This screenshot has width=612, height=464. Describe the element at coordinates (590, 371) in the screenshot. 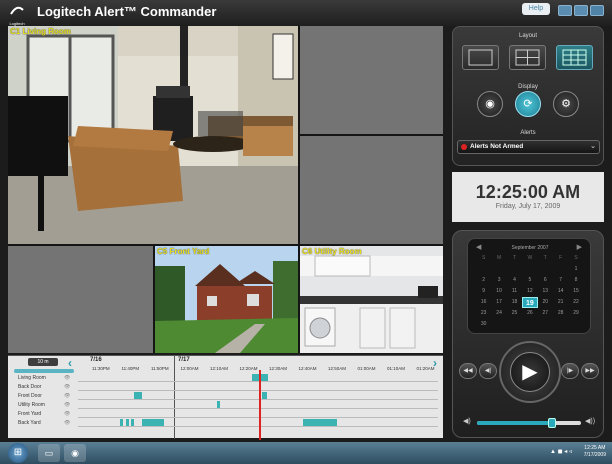

I see `fast-forward-button: ▶▶` at that location.